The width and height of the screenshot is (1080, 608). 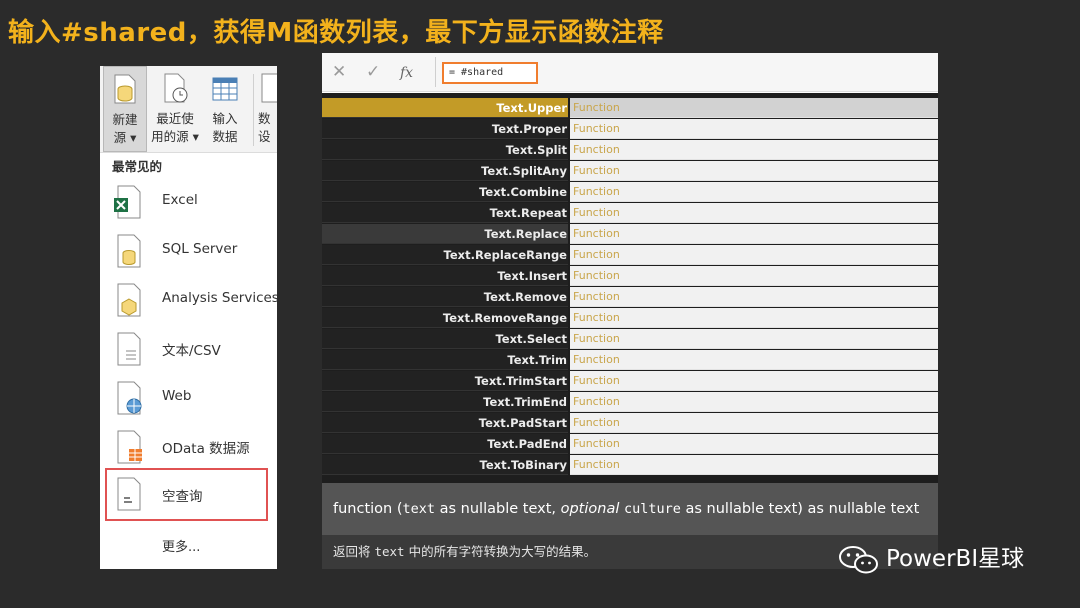 I want to click on function-name: Text.RemoveRange, so click(x=445, y=318).